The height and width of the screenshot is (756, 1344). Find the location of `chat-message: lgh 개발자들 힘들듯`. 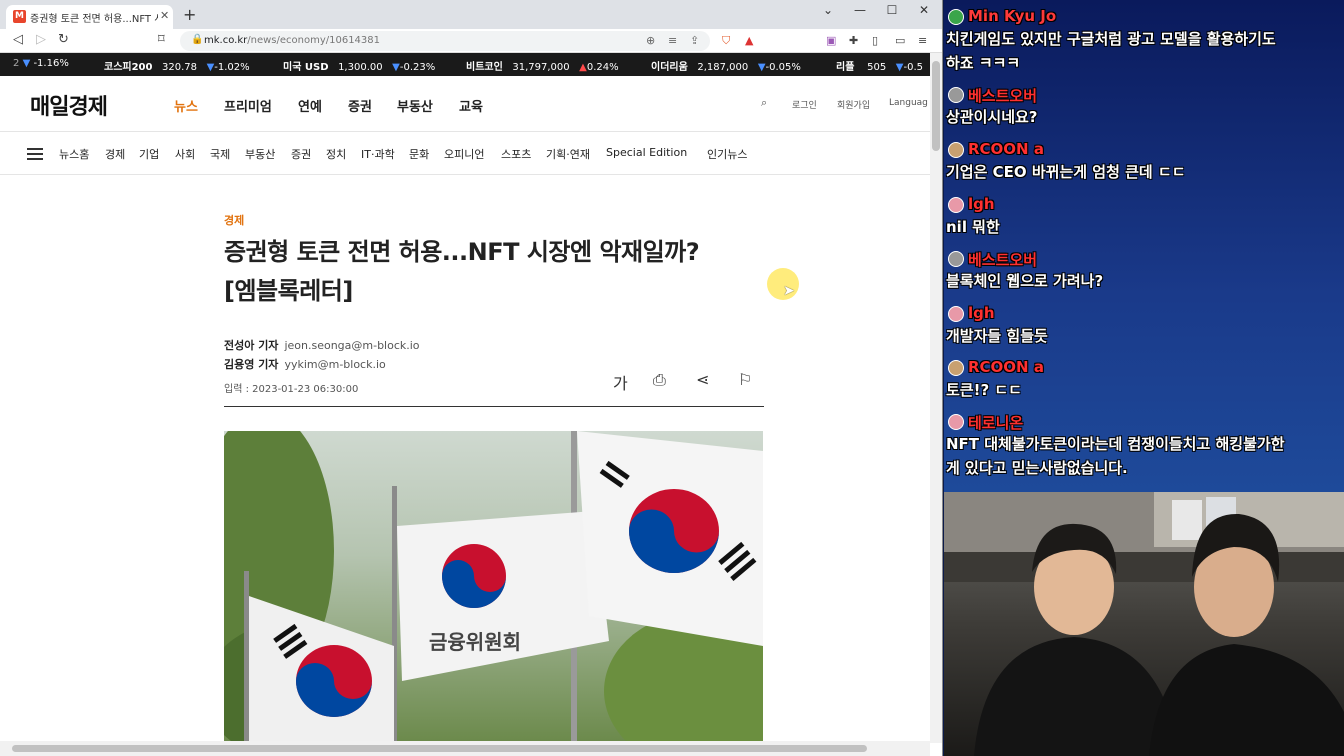

chat-message: lgh 개발자들 힘들듯 is located at coordinates (1145, 326).